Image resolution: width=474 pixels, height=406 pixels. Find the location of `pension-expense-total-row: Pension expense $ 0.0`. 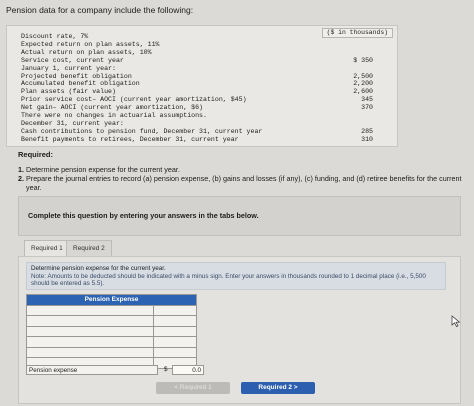

pension-expense-total-row: Pension expense $ 0.0 is located at coordinates (115, 370).